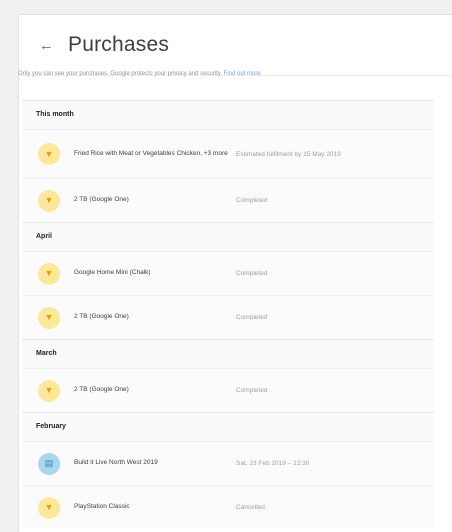 This screenshot has width=452, height=532. I want to click on month-section: March ▼ 2 TB (Google One) Completed, so click(228, 375).